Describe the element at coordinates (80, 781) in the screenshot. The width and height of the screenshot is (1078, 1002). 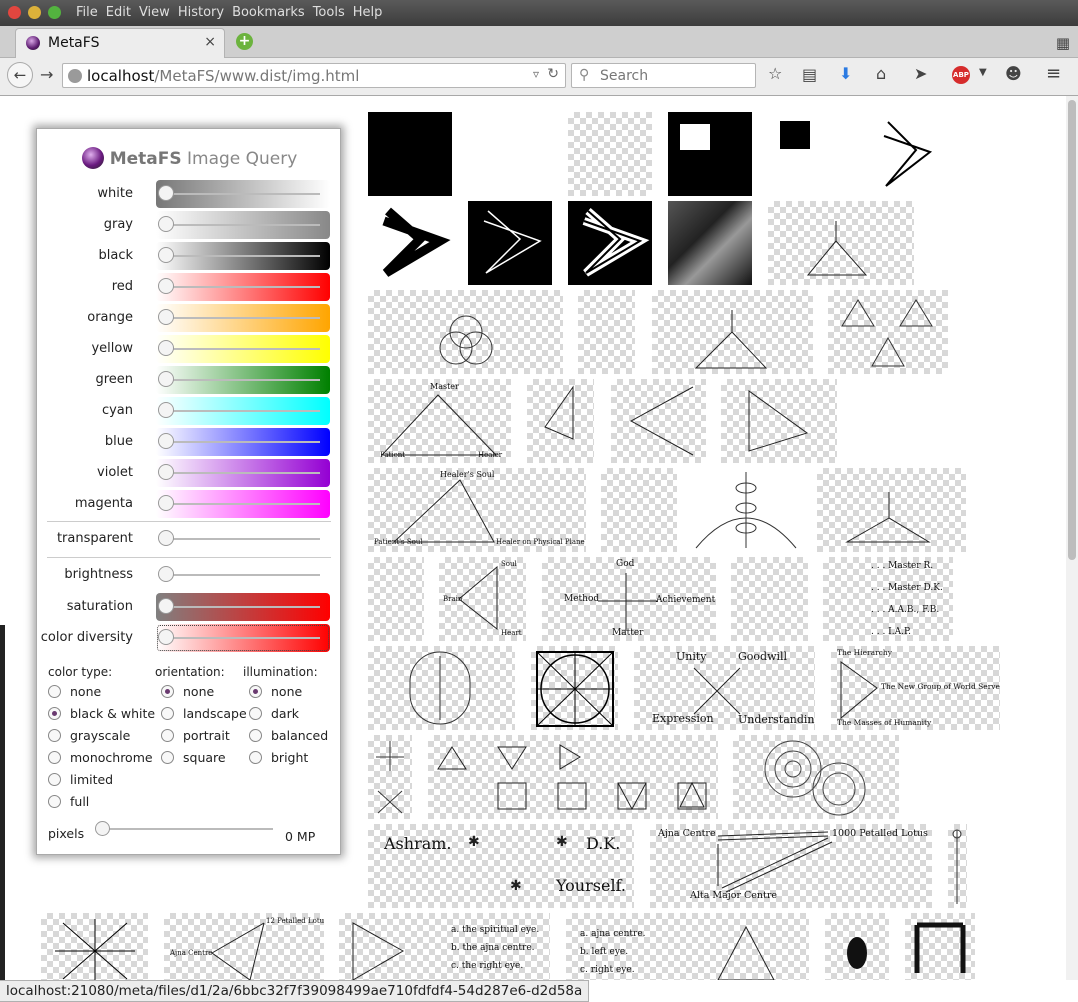
I see `color-type-option-limited: limited` at that location.